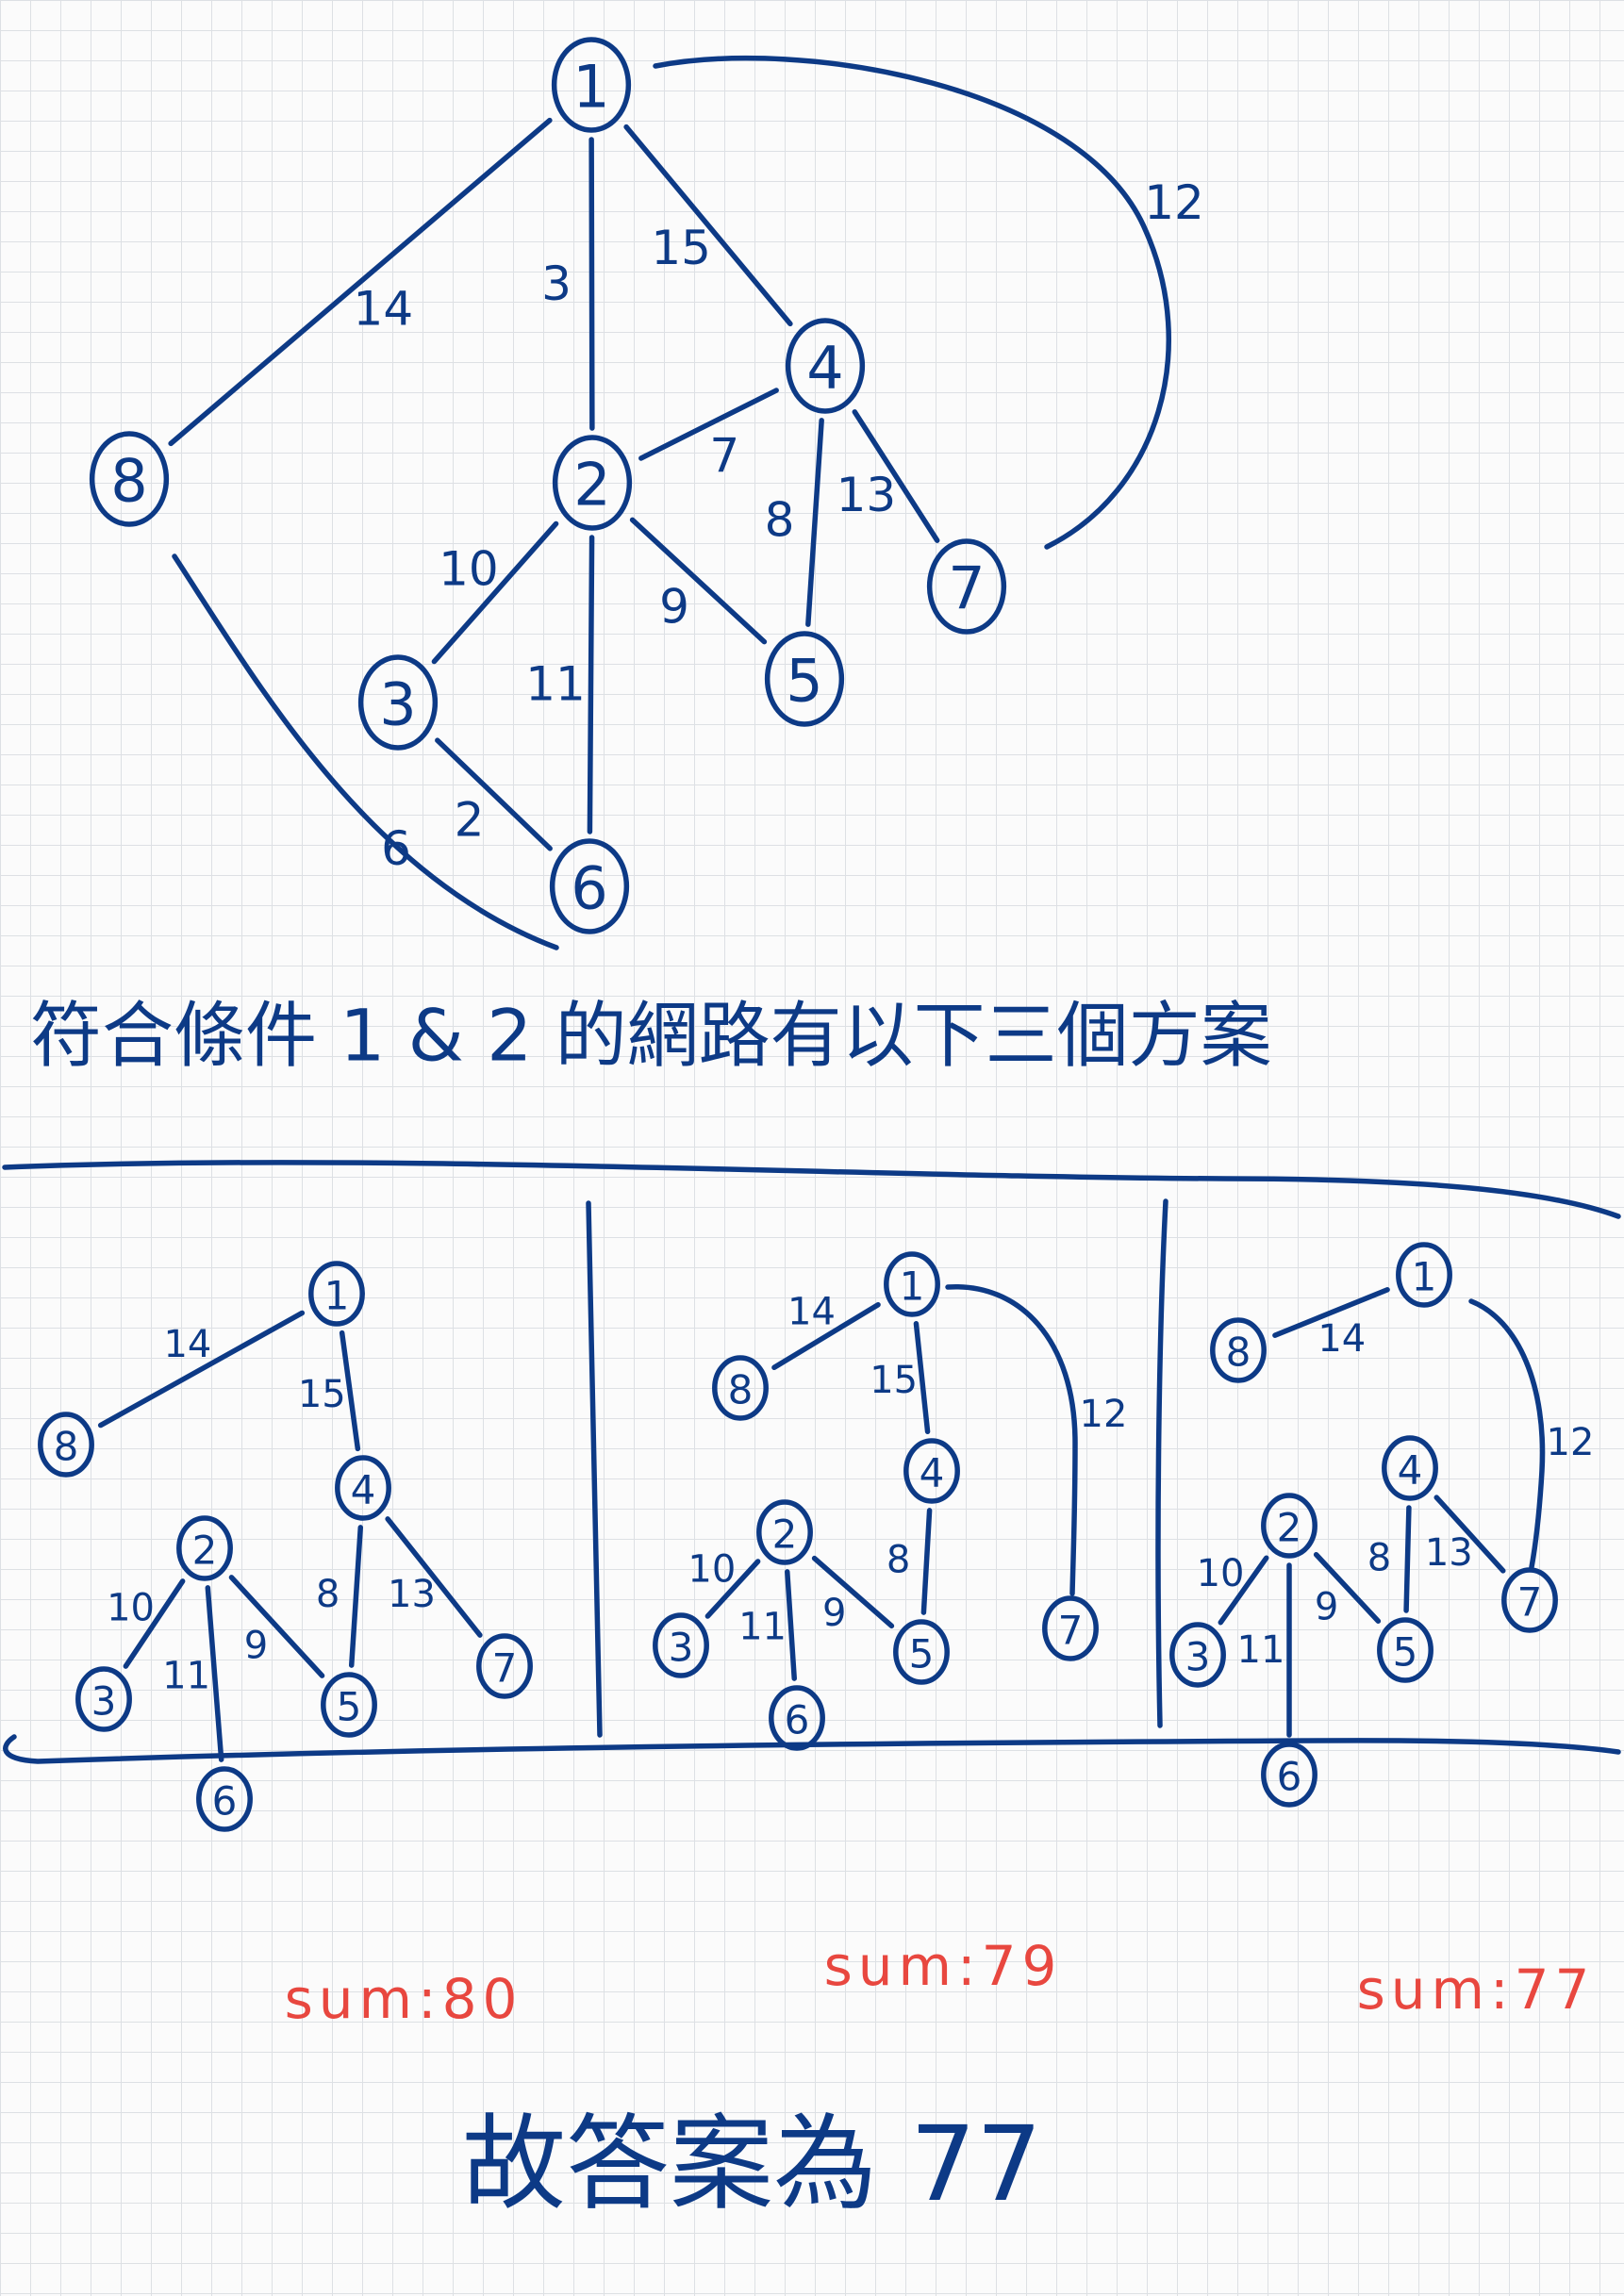 Image resolution: width=1624 pixels, height=2296 pixels. What do you see at coordinates (922, 1654) in the screenshot?
I see `plan-2-node-5: 5` at bounding box center [922, 1654].